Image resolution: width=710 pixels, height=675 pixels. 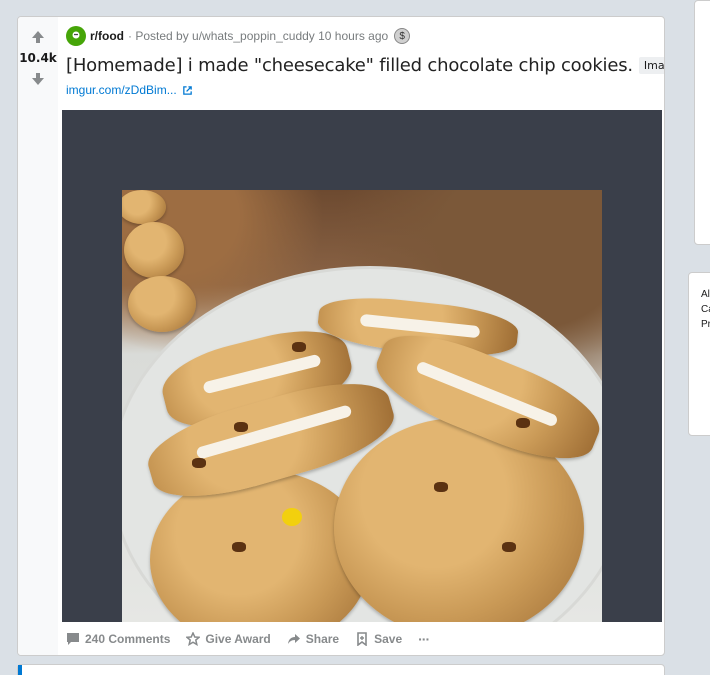 What do you see at coordinates (651, 65) in the screenshot?
I see `post-flair: Image` at bounding box center [651, 65].